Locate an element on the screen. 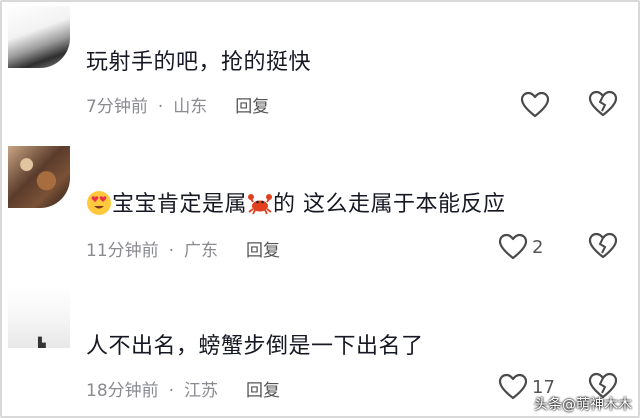  comment-text: 宝宝肯定是属的 这么走属于本能反应 is located at coordinates (296, 205).